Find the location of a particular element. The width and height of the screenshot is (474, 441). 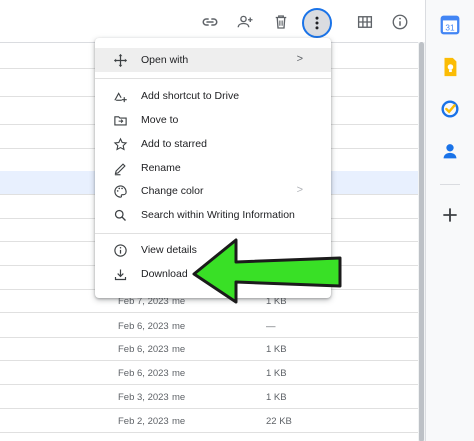

calendar-day: 31 is located at coordinates (450, 28).